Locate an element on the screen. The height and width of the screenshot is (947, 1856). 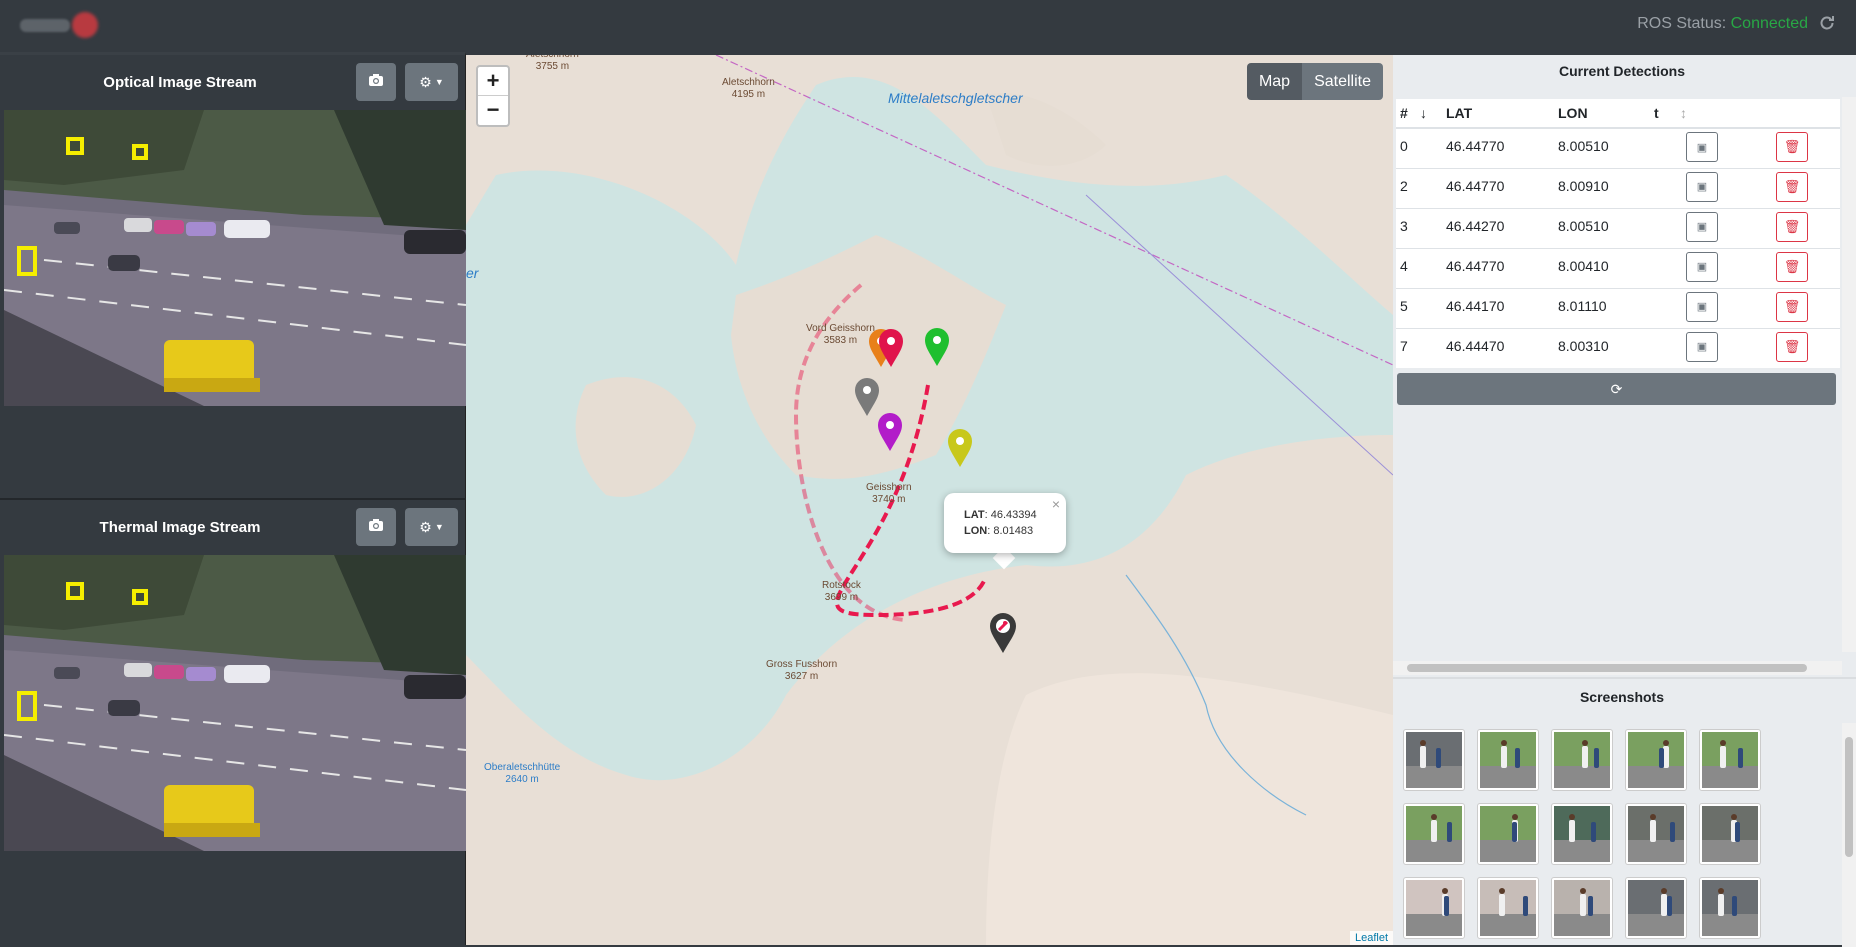
ros-status: ROS Status: Connected is located at coordinates (1722, 24).